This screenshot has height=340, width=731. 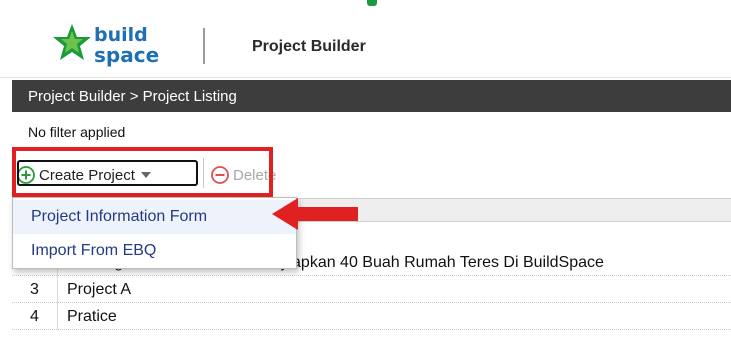 What do you see at coordinates (399, 316) in the screenshot?
I see `project-name: Pratice` at bounding box center [399, 316].